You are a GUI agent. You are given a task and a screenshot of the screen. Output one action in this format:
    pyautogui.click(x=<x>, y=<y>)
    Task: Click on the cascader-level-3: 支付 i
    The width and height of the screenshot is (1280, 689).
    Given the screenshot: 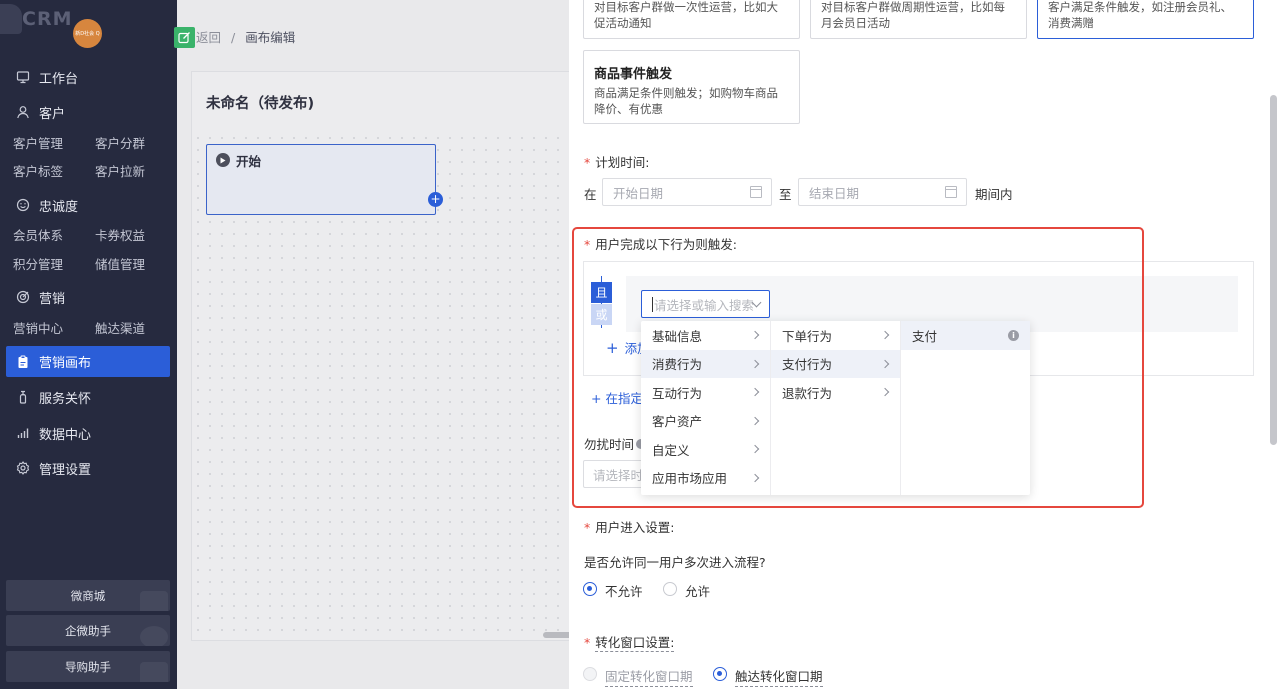 What is the action you would take?
    pyautogui.click(x=965, y=408)
    